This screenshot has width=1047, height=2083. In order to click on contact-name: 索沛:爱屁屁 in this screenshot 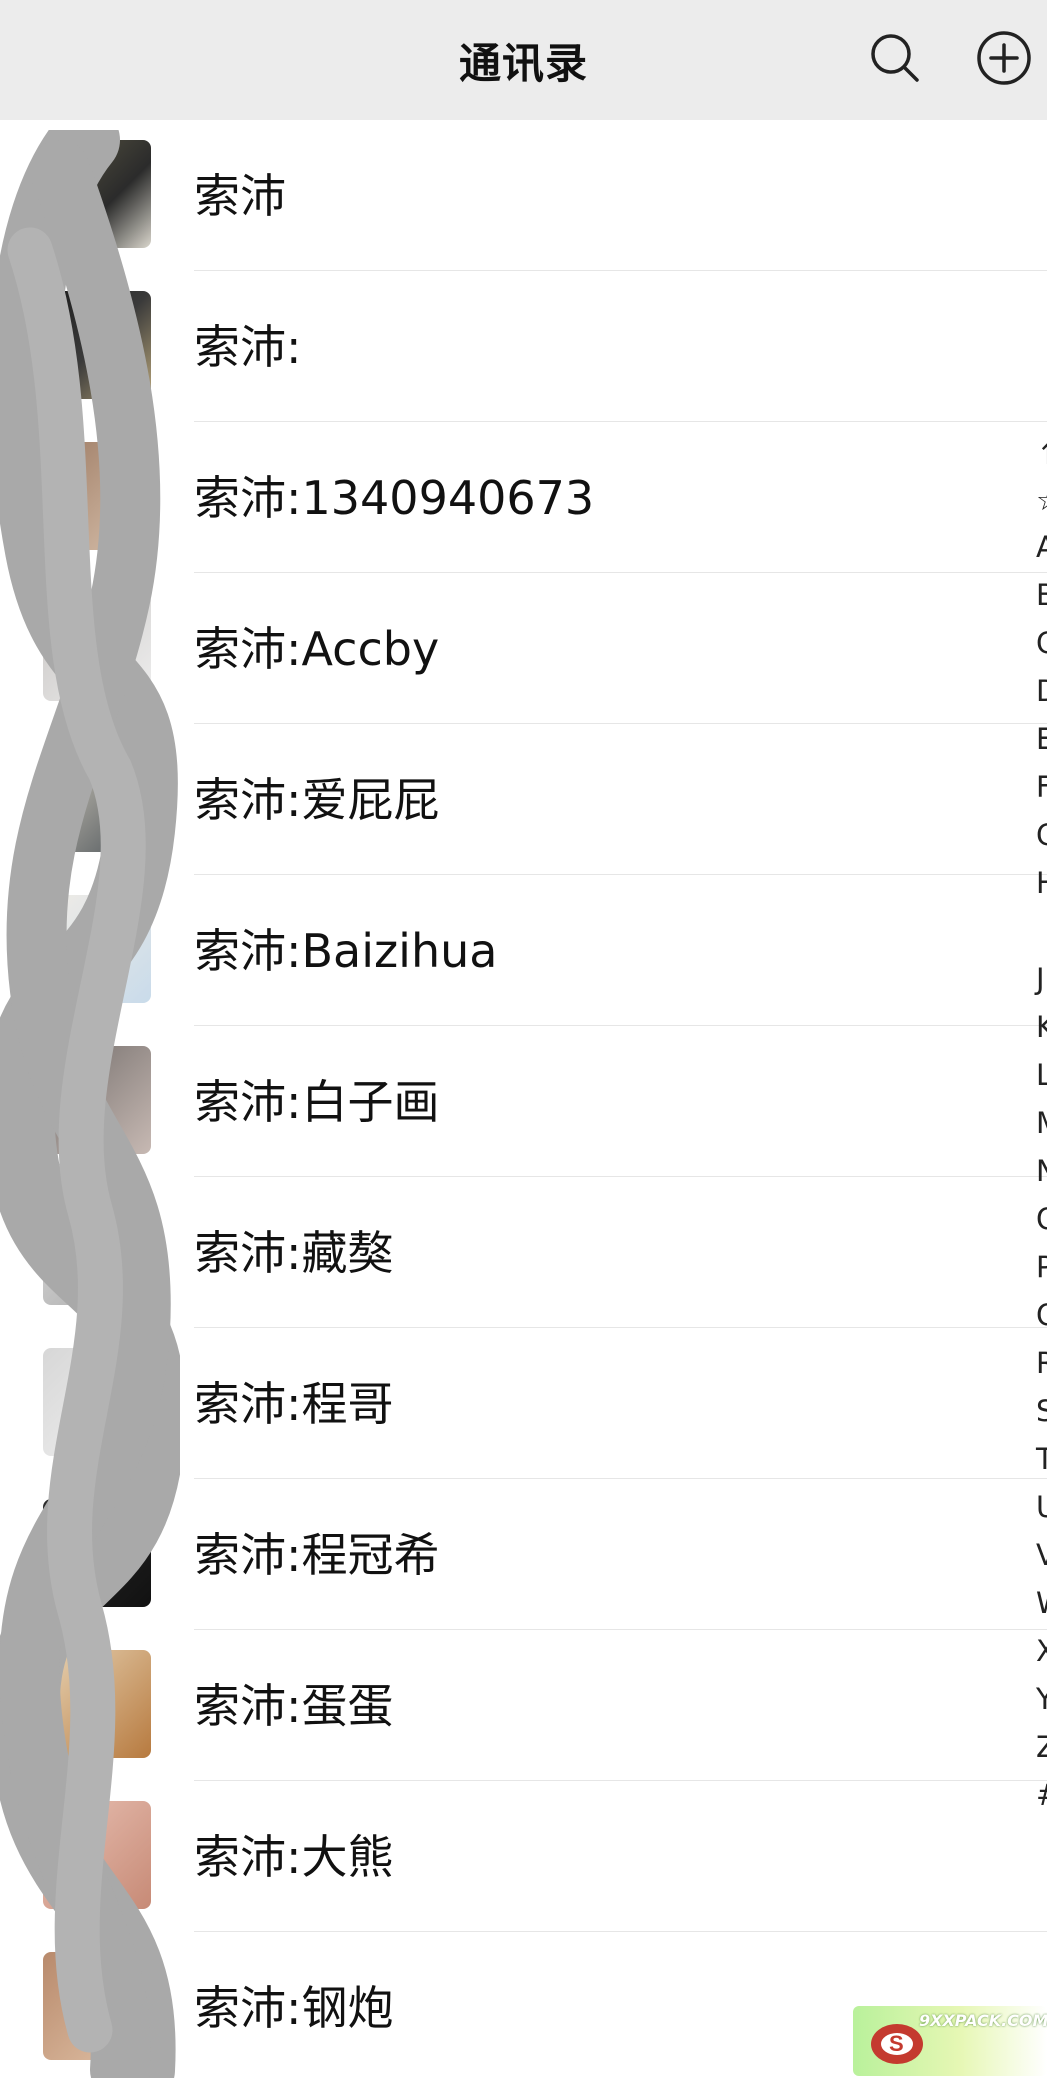, I will do `click(317, 800)`.